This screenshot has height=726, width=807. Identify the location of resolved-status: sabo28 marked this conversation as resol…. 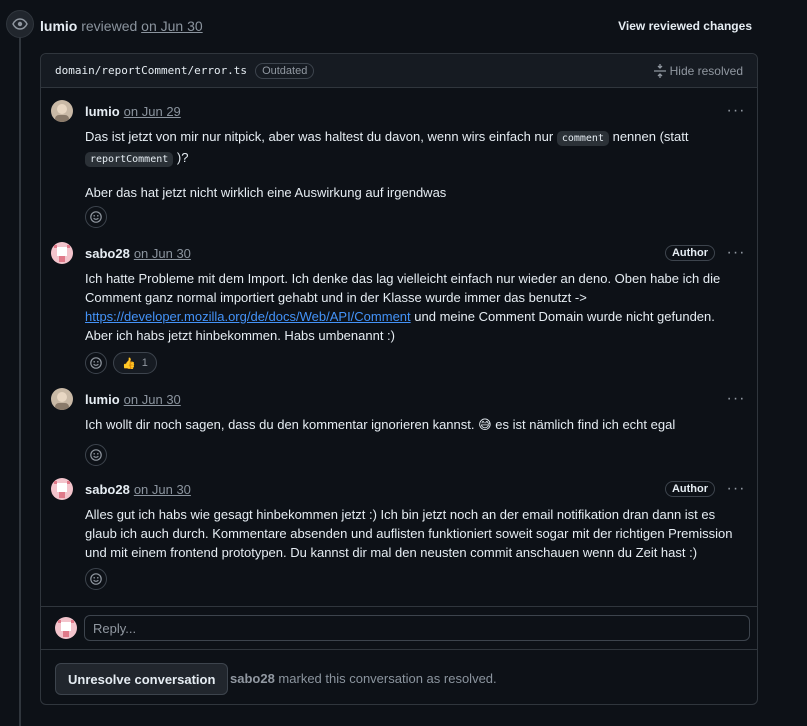
(363, 678).